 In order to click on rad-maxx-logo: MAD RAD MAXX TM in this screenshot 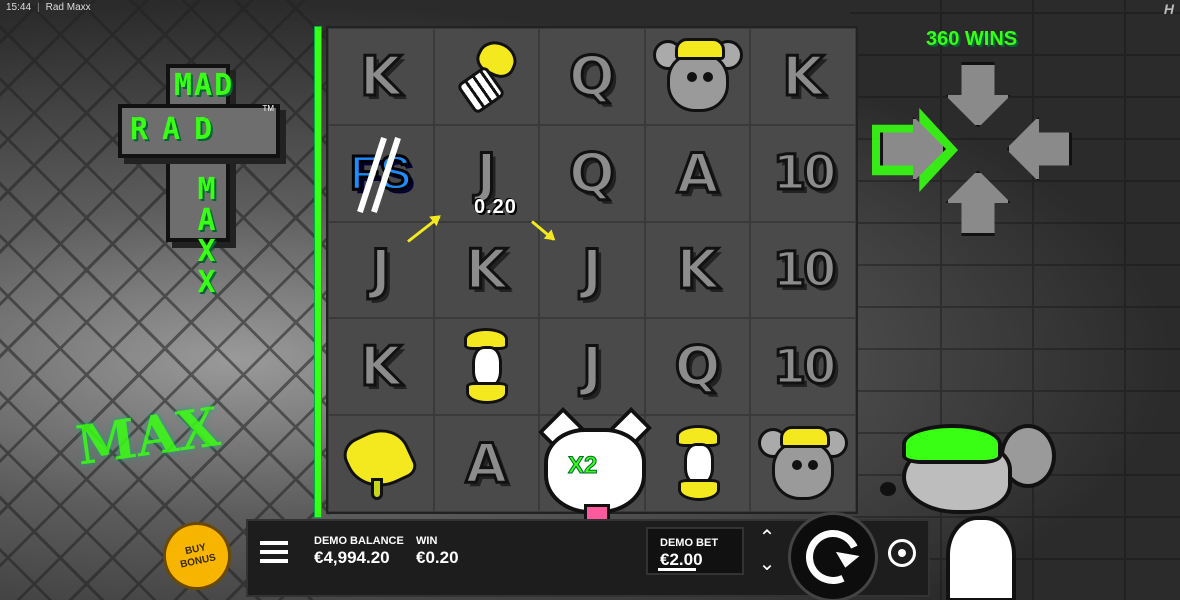, I will do `click(199, 180)`.